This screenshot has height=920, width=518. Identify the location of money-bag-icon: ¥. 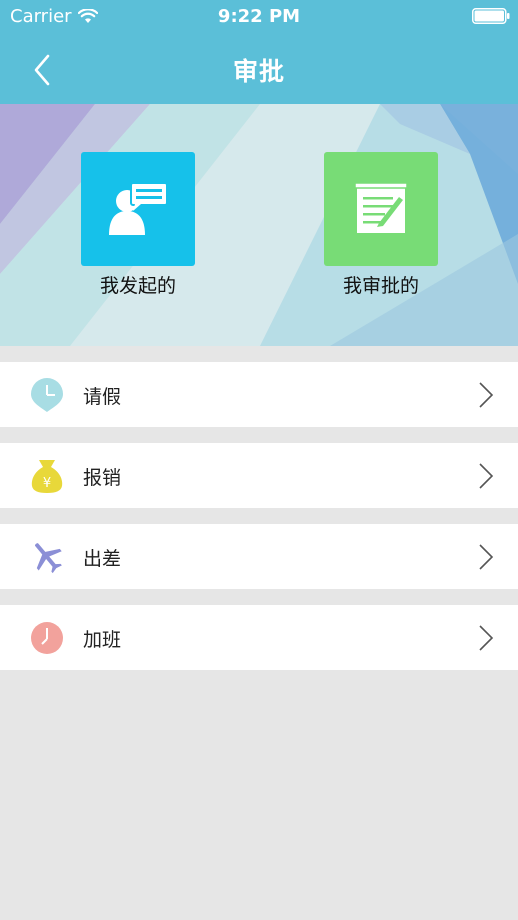
(47, 476).